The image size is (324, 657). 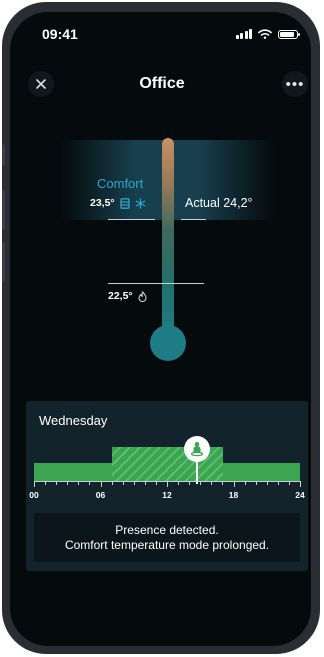 I want to click on comfort-mode-label: Comfort, so click(x=120, y=183).